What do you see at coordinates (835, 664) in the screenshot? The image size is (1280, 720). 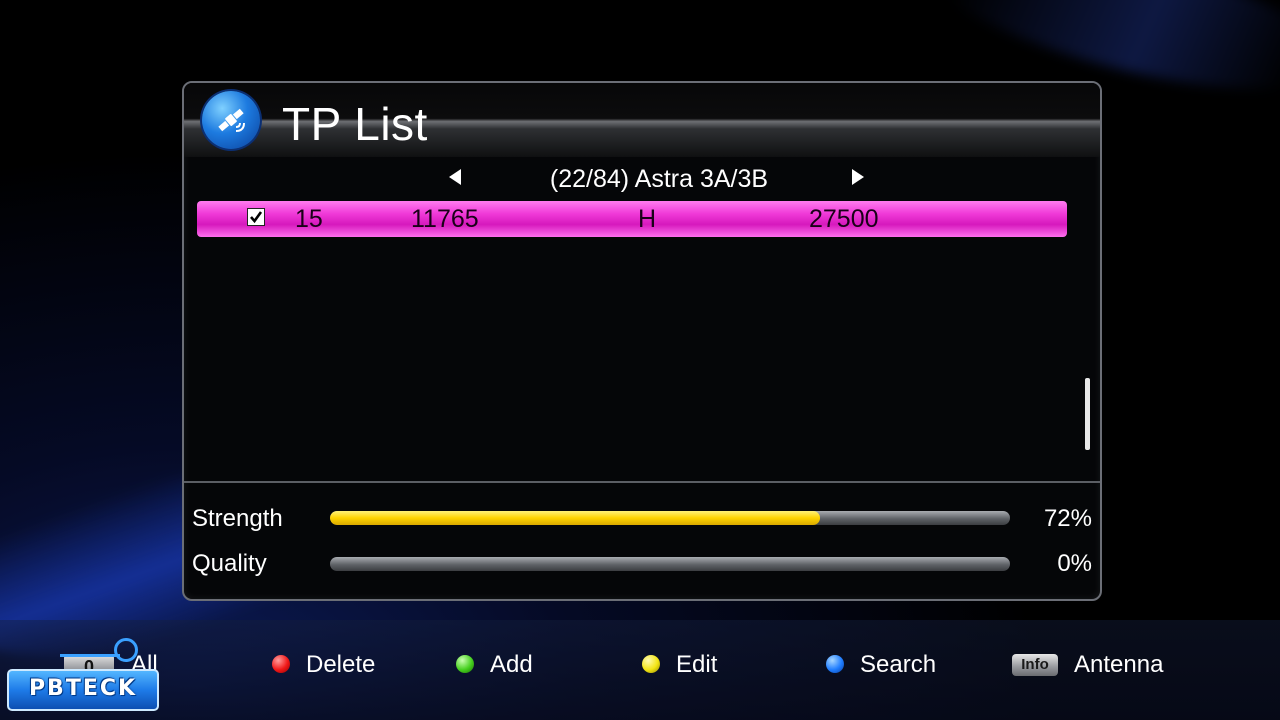 I see `blue-key-icon` at bounding box center [835, 664].